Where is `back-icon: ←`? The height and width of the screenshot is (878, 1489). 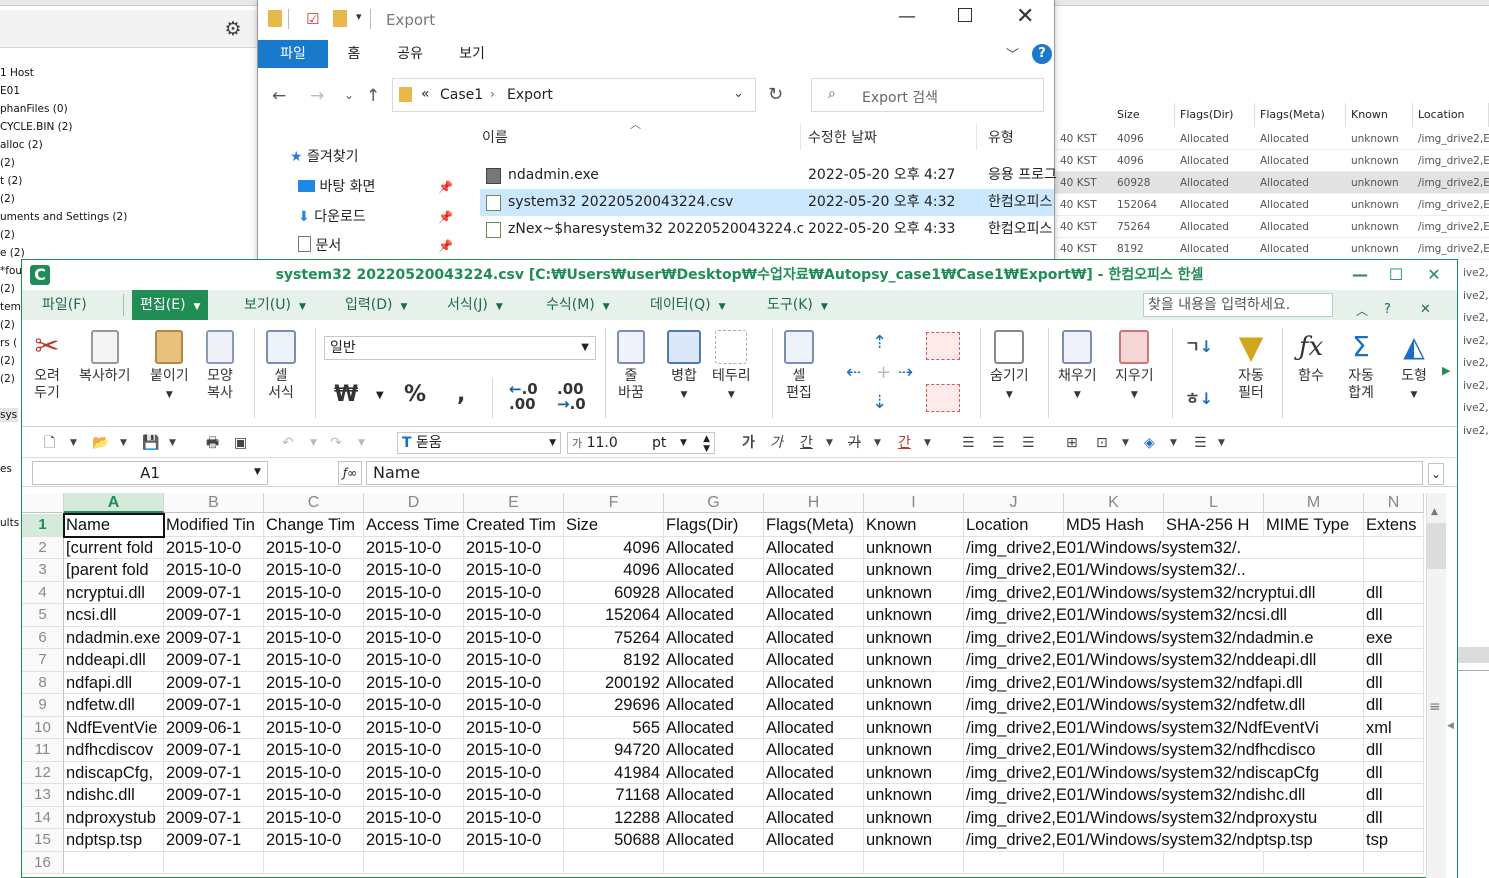
back-icon: ← is located at coordinates (279, 96).